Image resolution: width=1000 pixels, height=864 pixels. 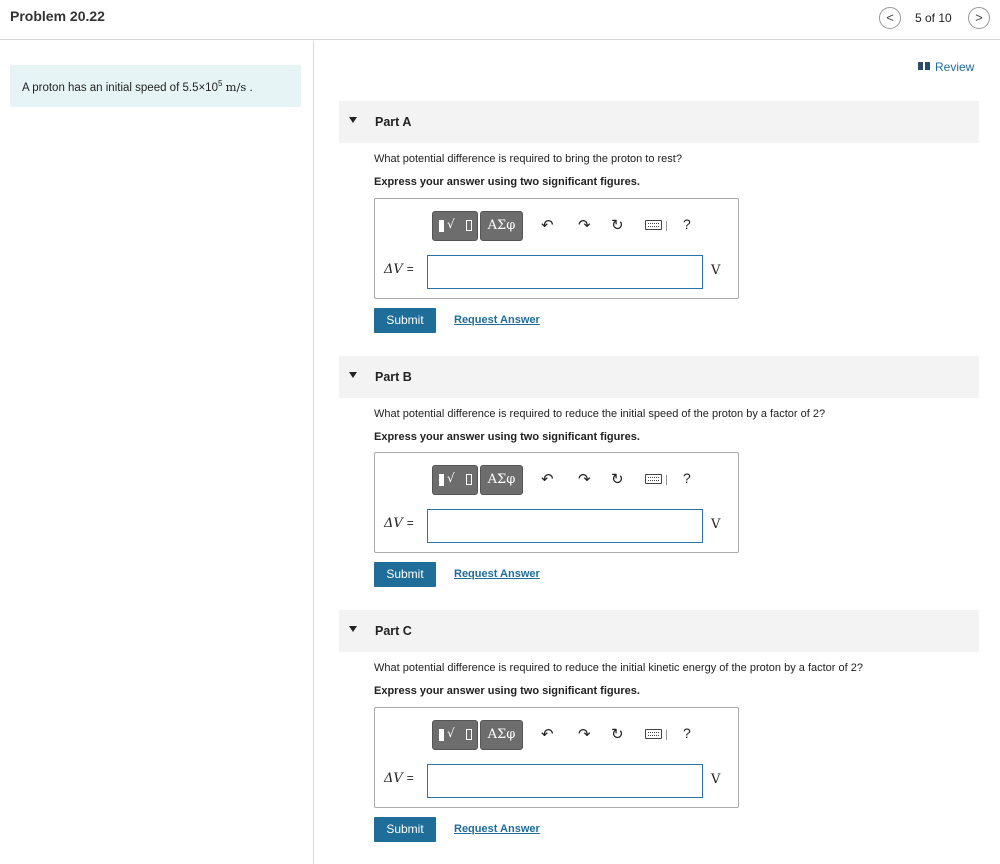 What do you see at coordinates (497, 829) in the screenshot?
I see `part-c-request-answer-link: Request Answer` at bounding box center [497, 829].